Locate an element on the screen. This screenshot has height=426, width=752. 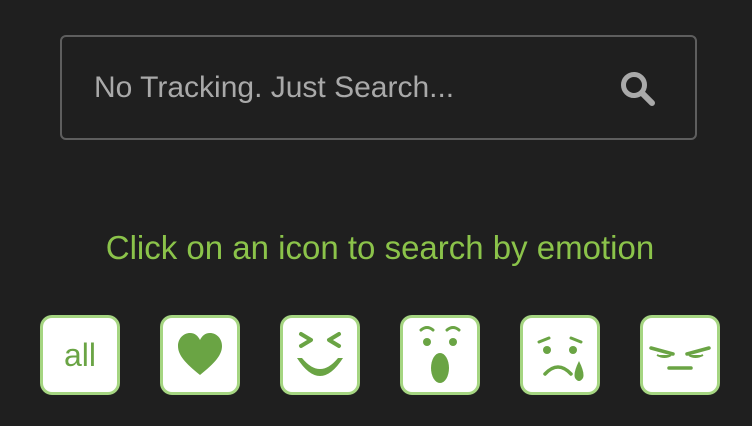
emotion-sad-button is located at coordinates (560, 355).